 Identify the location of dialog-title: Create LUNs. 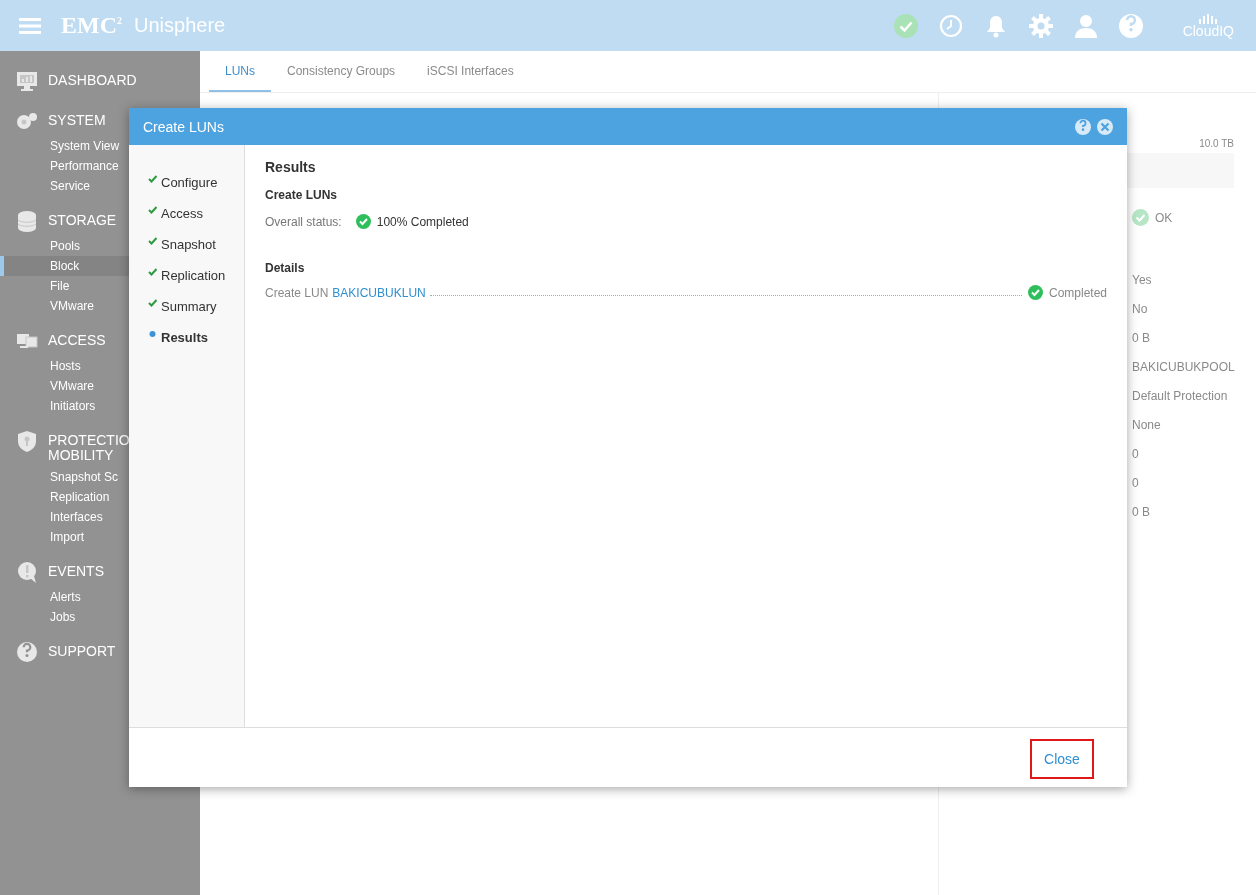
(183, 126).